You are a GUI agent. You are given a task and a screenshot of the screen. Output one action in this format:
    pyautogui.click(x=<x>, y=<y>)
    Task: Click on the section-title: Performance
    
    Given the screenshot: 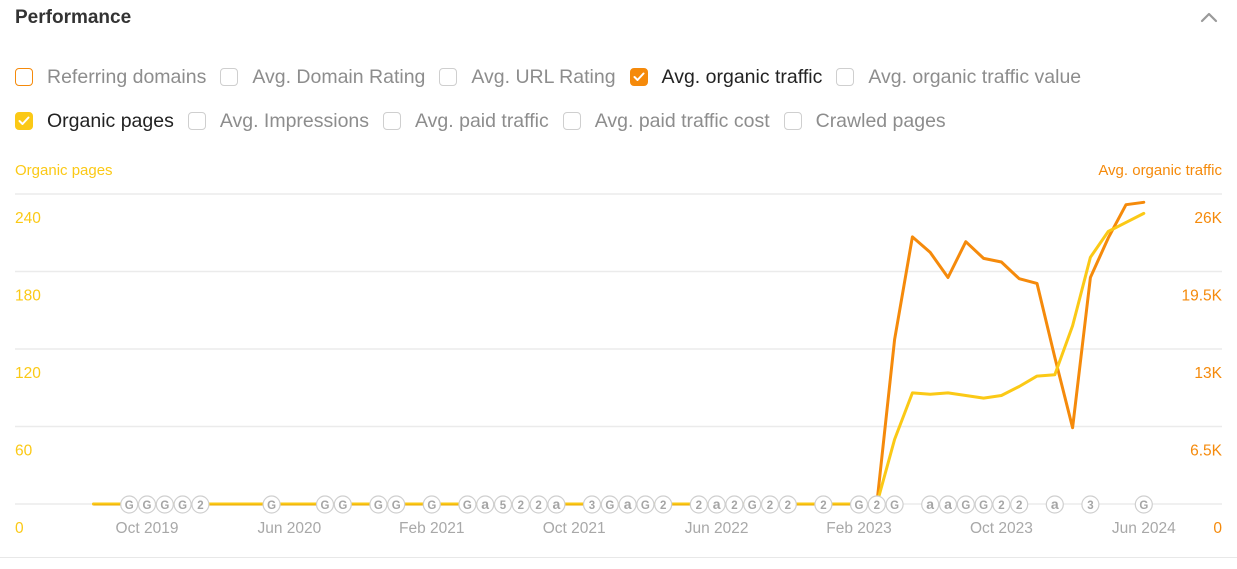 What is the action you would take?
    pyautogui.click(x=73, y=17)
    